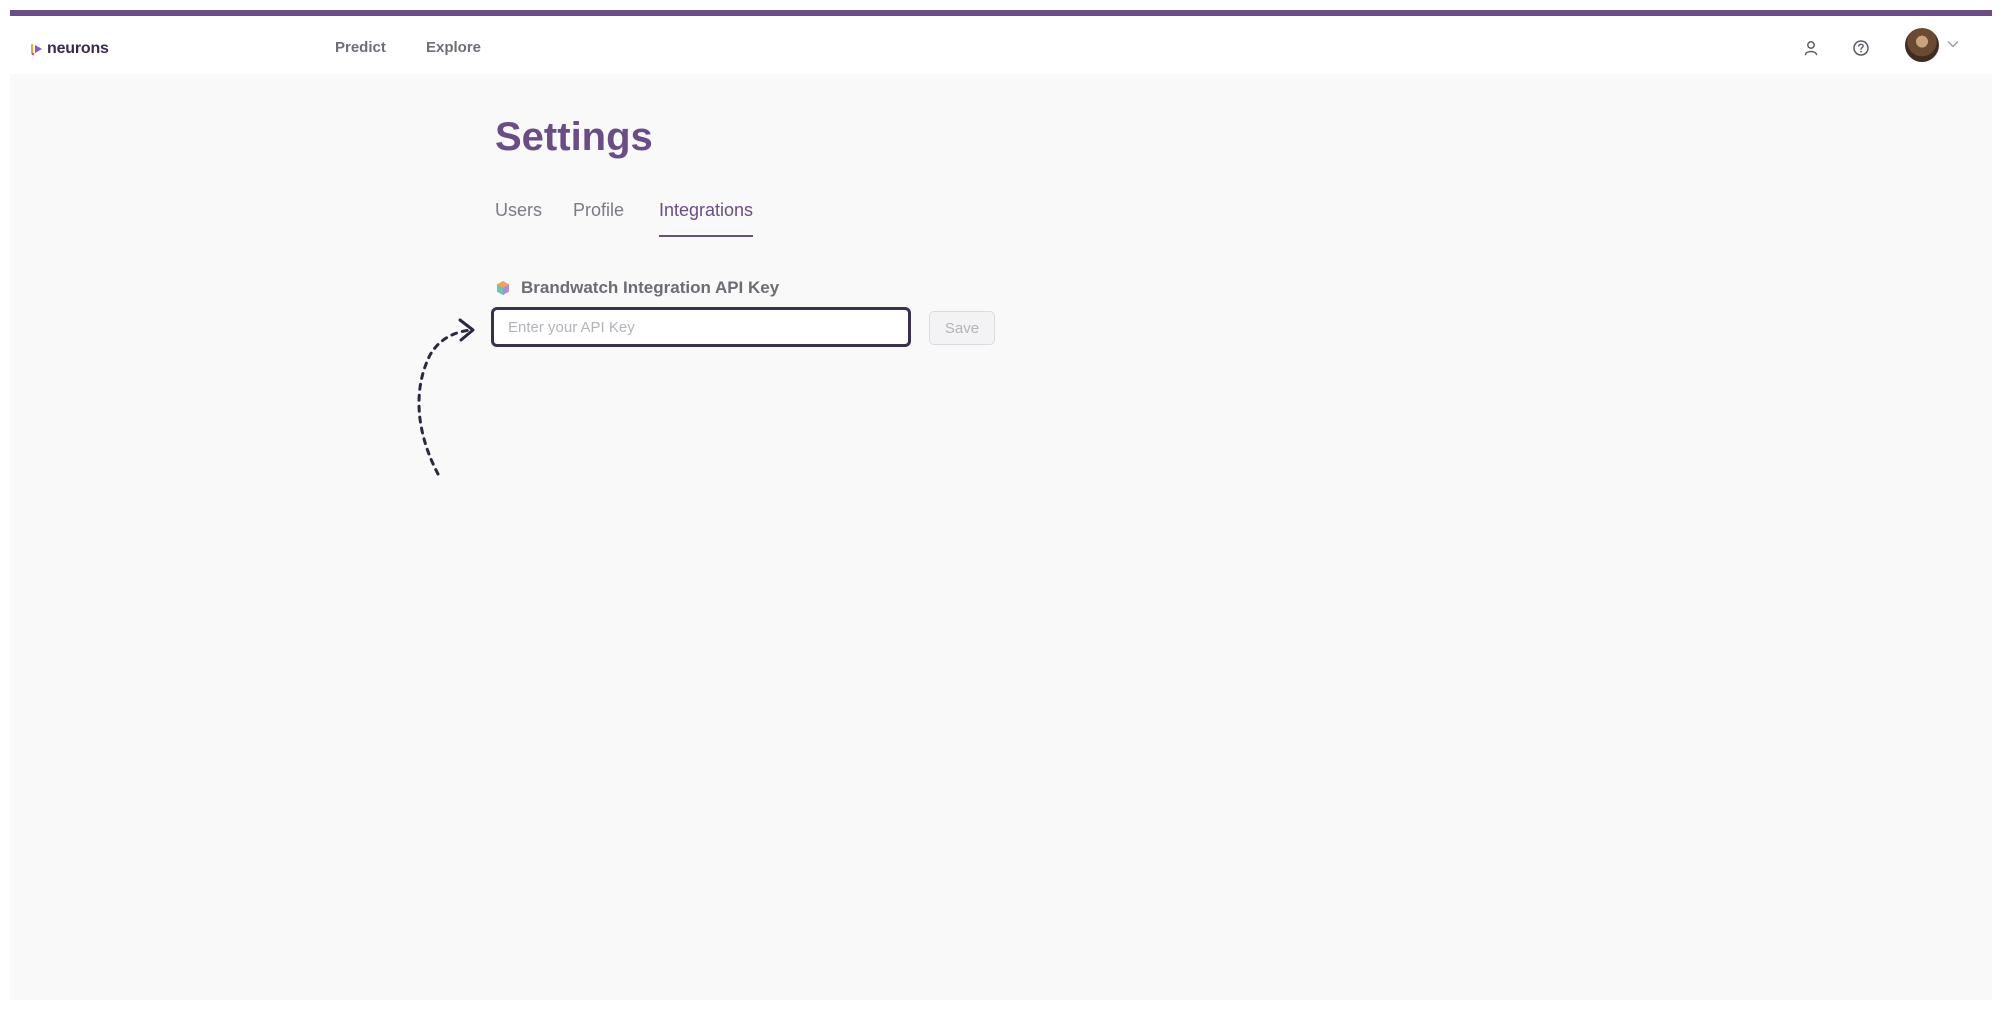  Describe the element at coordinates (446, 397) in the screenshot. I see `dashed-arrow-annotation` at that location.